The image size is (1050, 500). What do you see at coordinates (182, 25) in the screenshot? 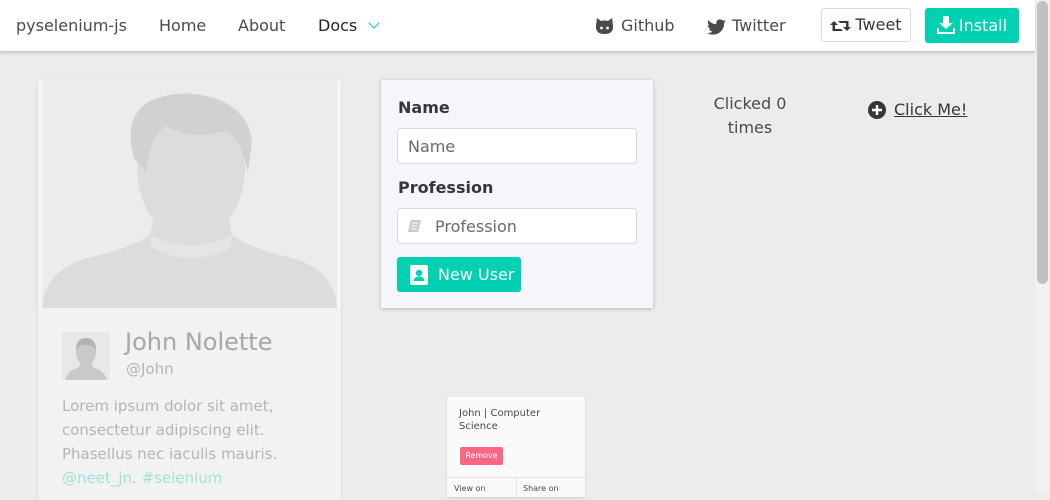
I see `nav-home-link: Home` at bounding box center [182, 25].